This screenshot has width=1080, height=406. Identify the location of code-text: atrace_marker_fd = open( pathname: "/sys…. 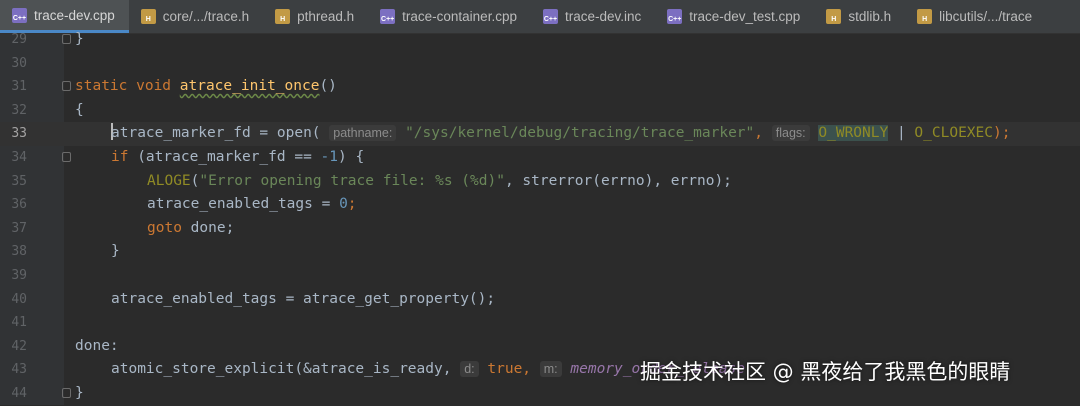
(560, 134).